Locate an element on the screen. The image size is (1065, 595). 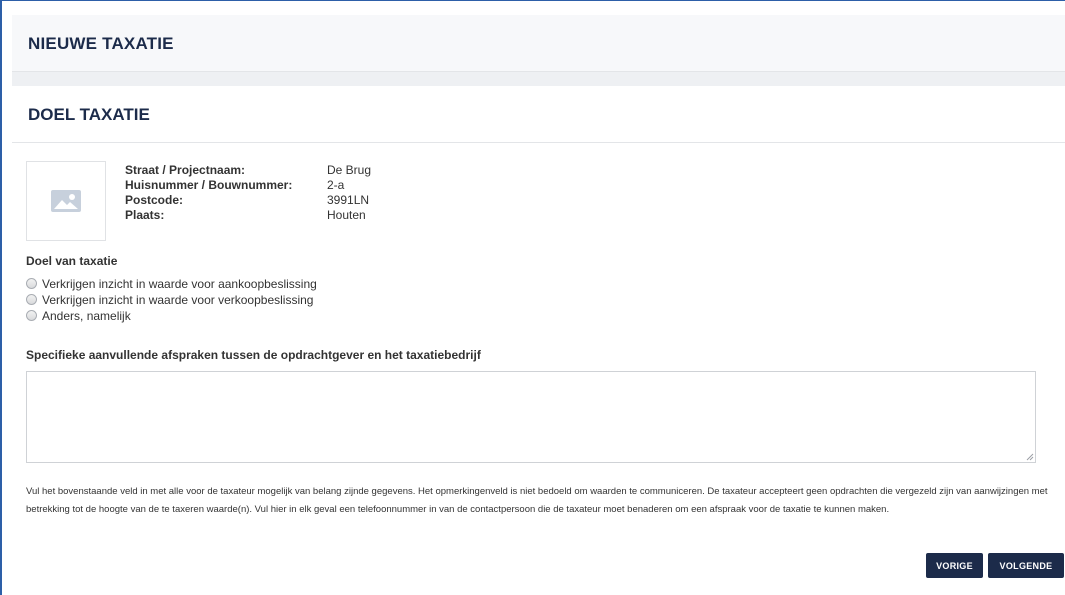
info-row-street: Straat / Projectnaam: De Brug is located at coordinates (248, 170).